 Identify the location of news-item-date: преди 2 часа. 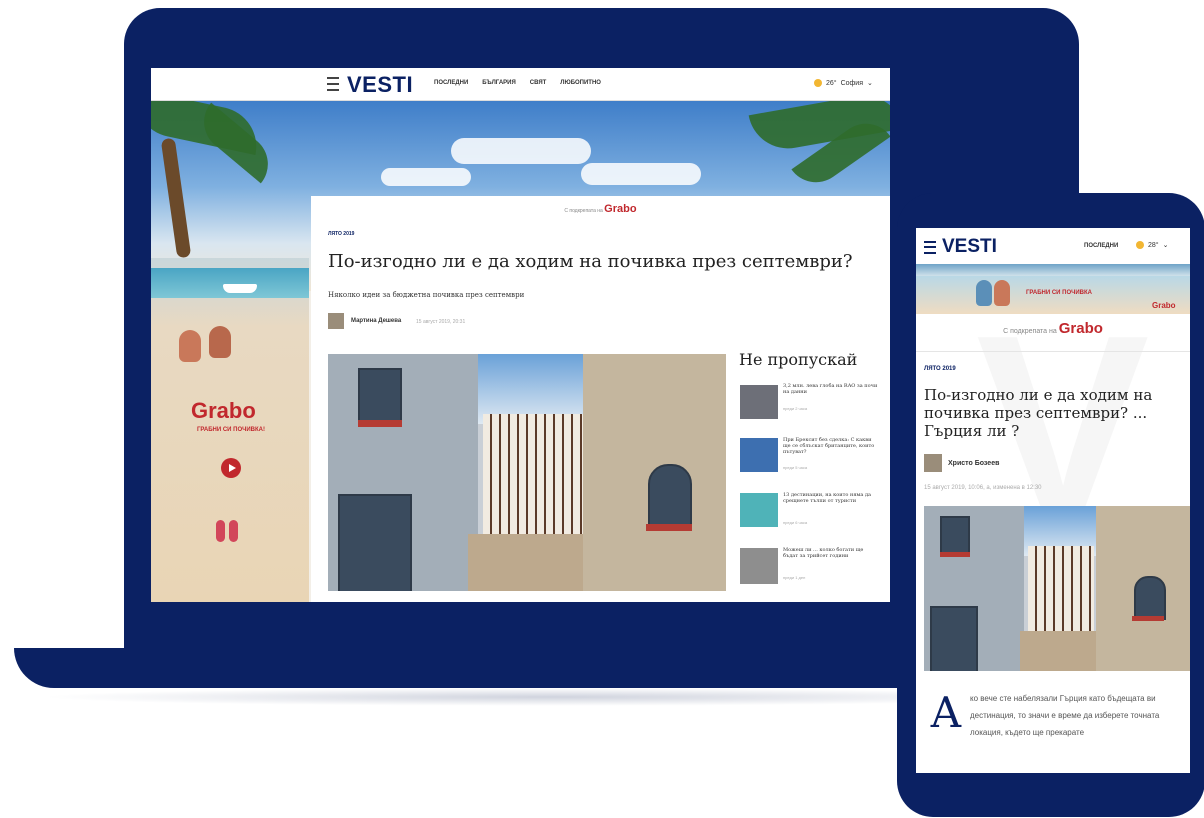
(795, 408).